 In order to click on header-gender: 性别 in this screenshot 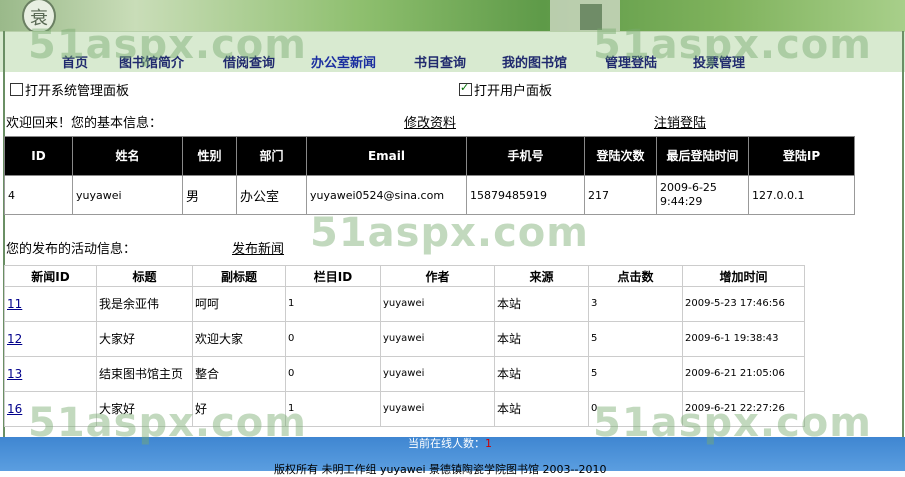, I will do `click(209, 156)`.